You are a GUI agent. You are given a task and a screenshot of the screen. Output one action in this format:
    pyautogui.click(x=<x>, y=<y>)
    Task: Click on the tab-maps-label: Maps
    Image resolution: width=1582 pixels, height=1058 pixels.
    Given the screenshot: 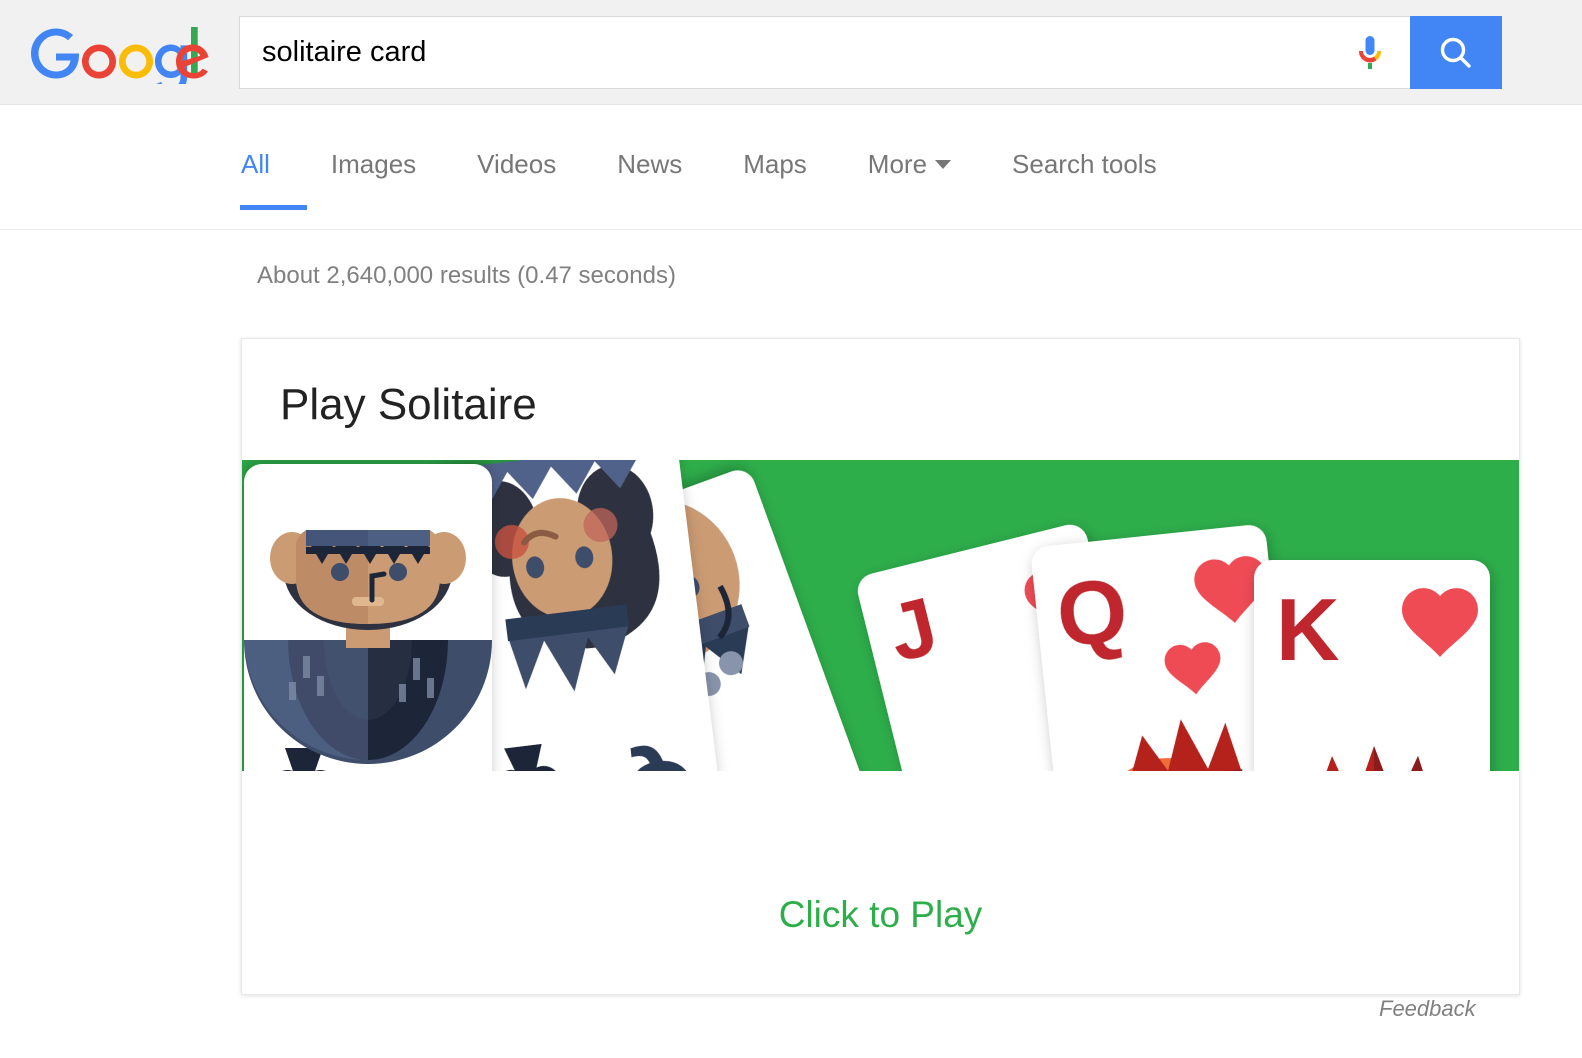 What is the action you would take?
    pyautogui.click(x=775, y=164)
    